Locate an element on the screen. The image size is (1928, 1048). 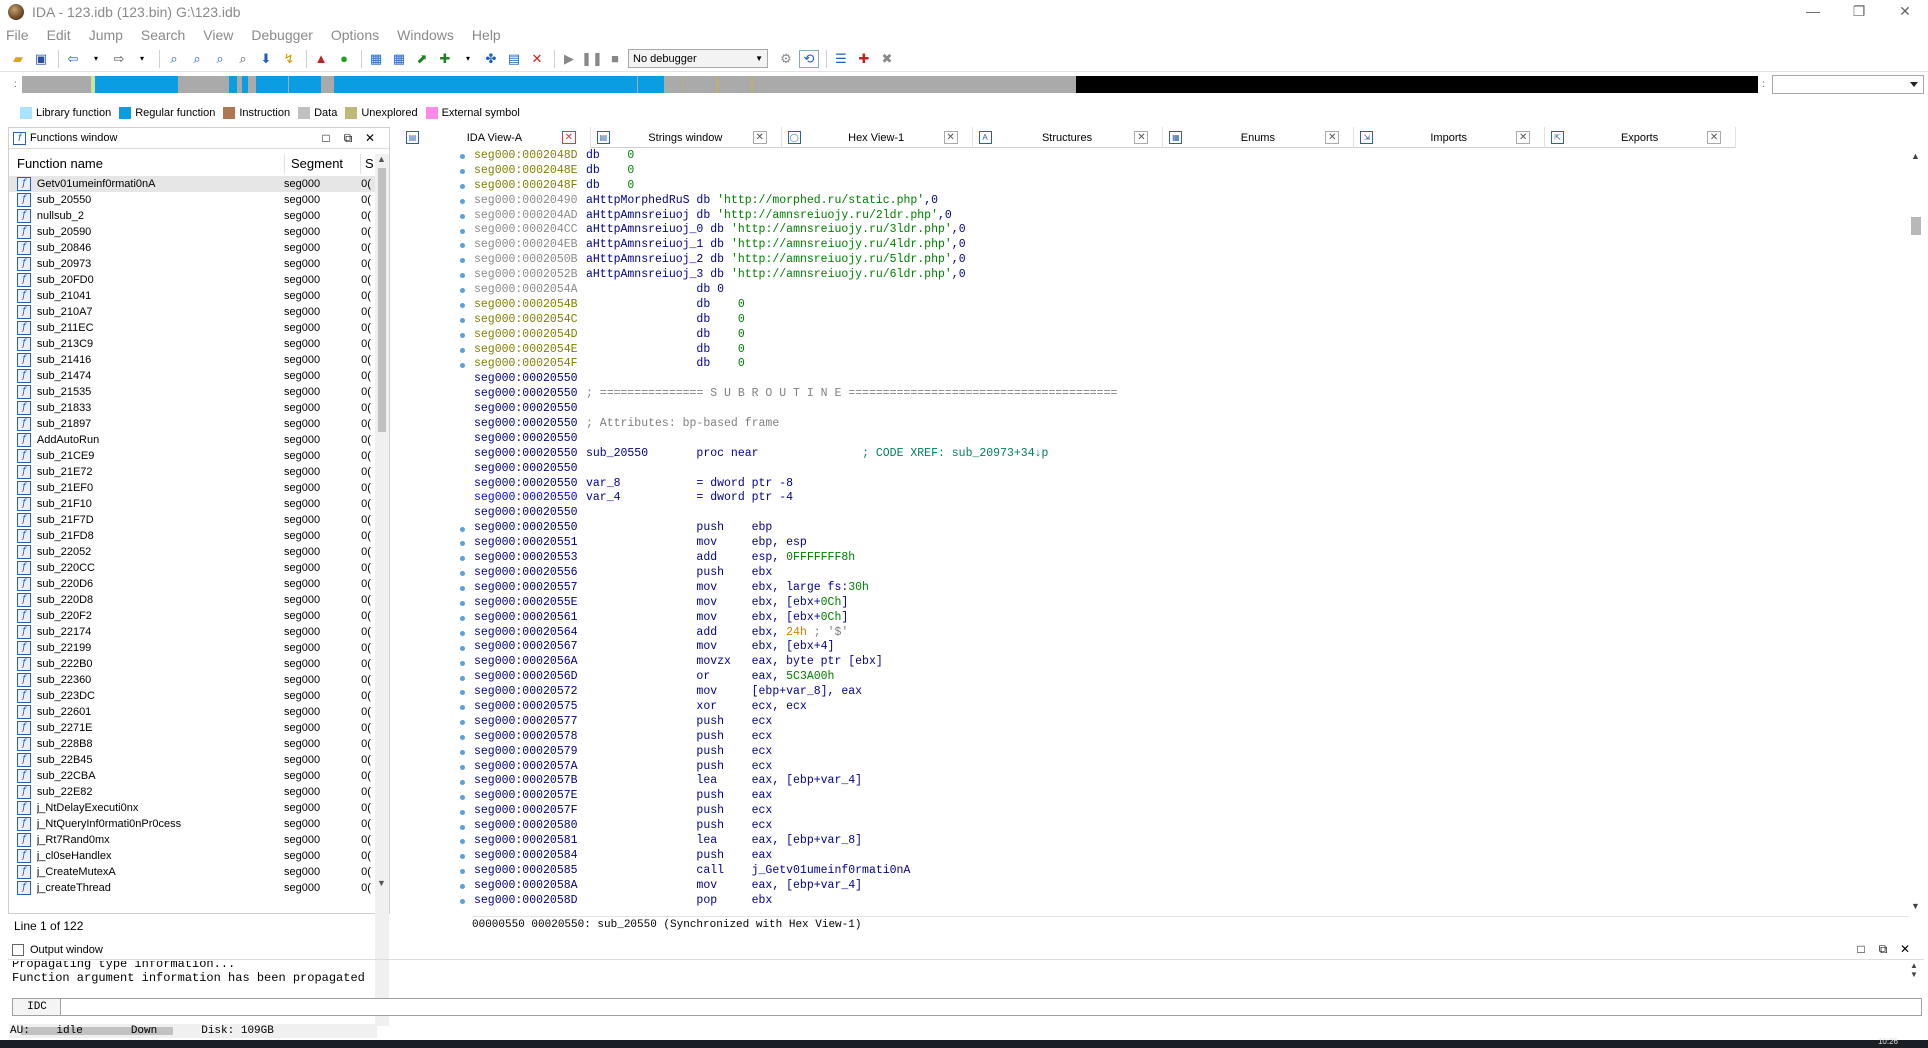
function-row: f sub_21535 seg000 0( is located at coordinates (192, 392).